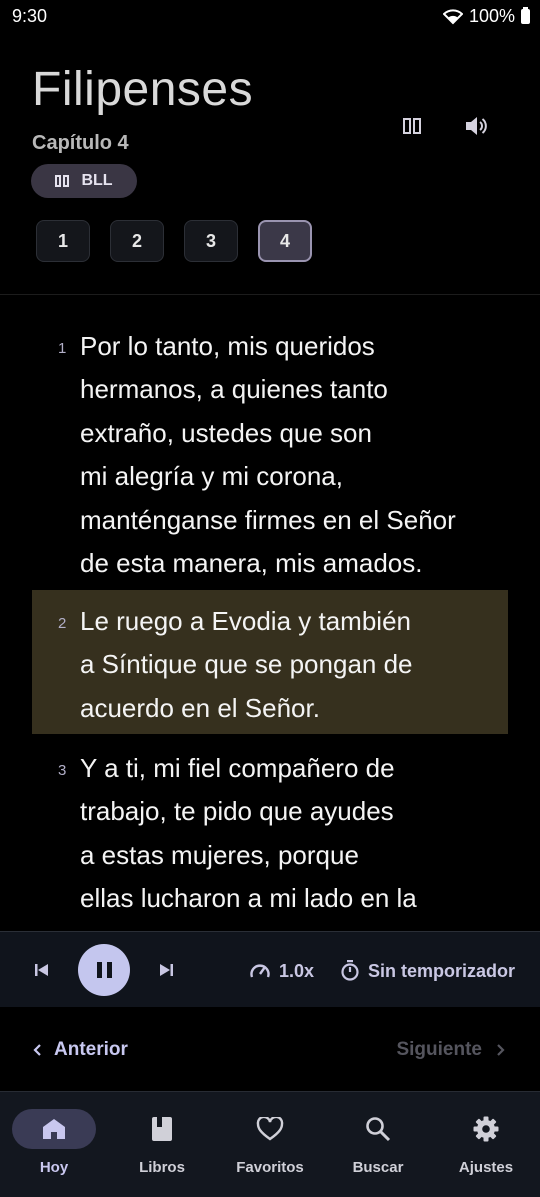 The width and height of the screenshot is (540, 1197). What do you see at coordinates (452, 16) in the screenshot?
I see `wifi-icon` at bounding box center [452, 16].